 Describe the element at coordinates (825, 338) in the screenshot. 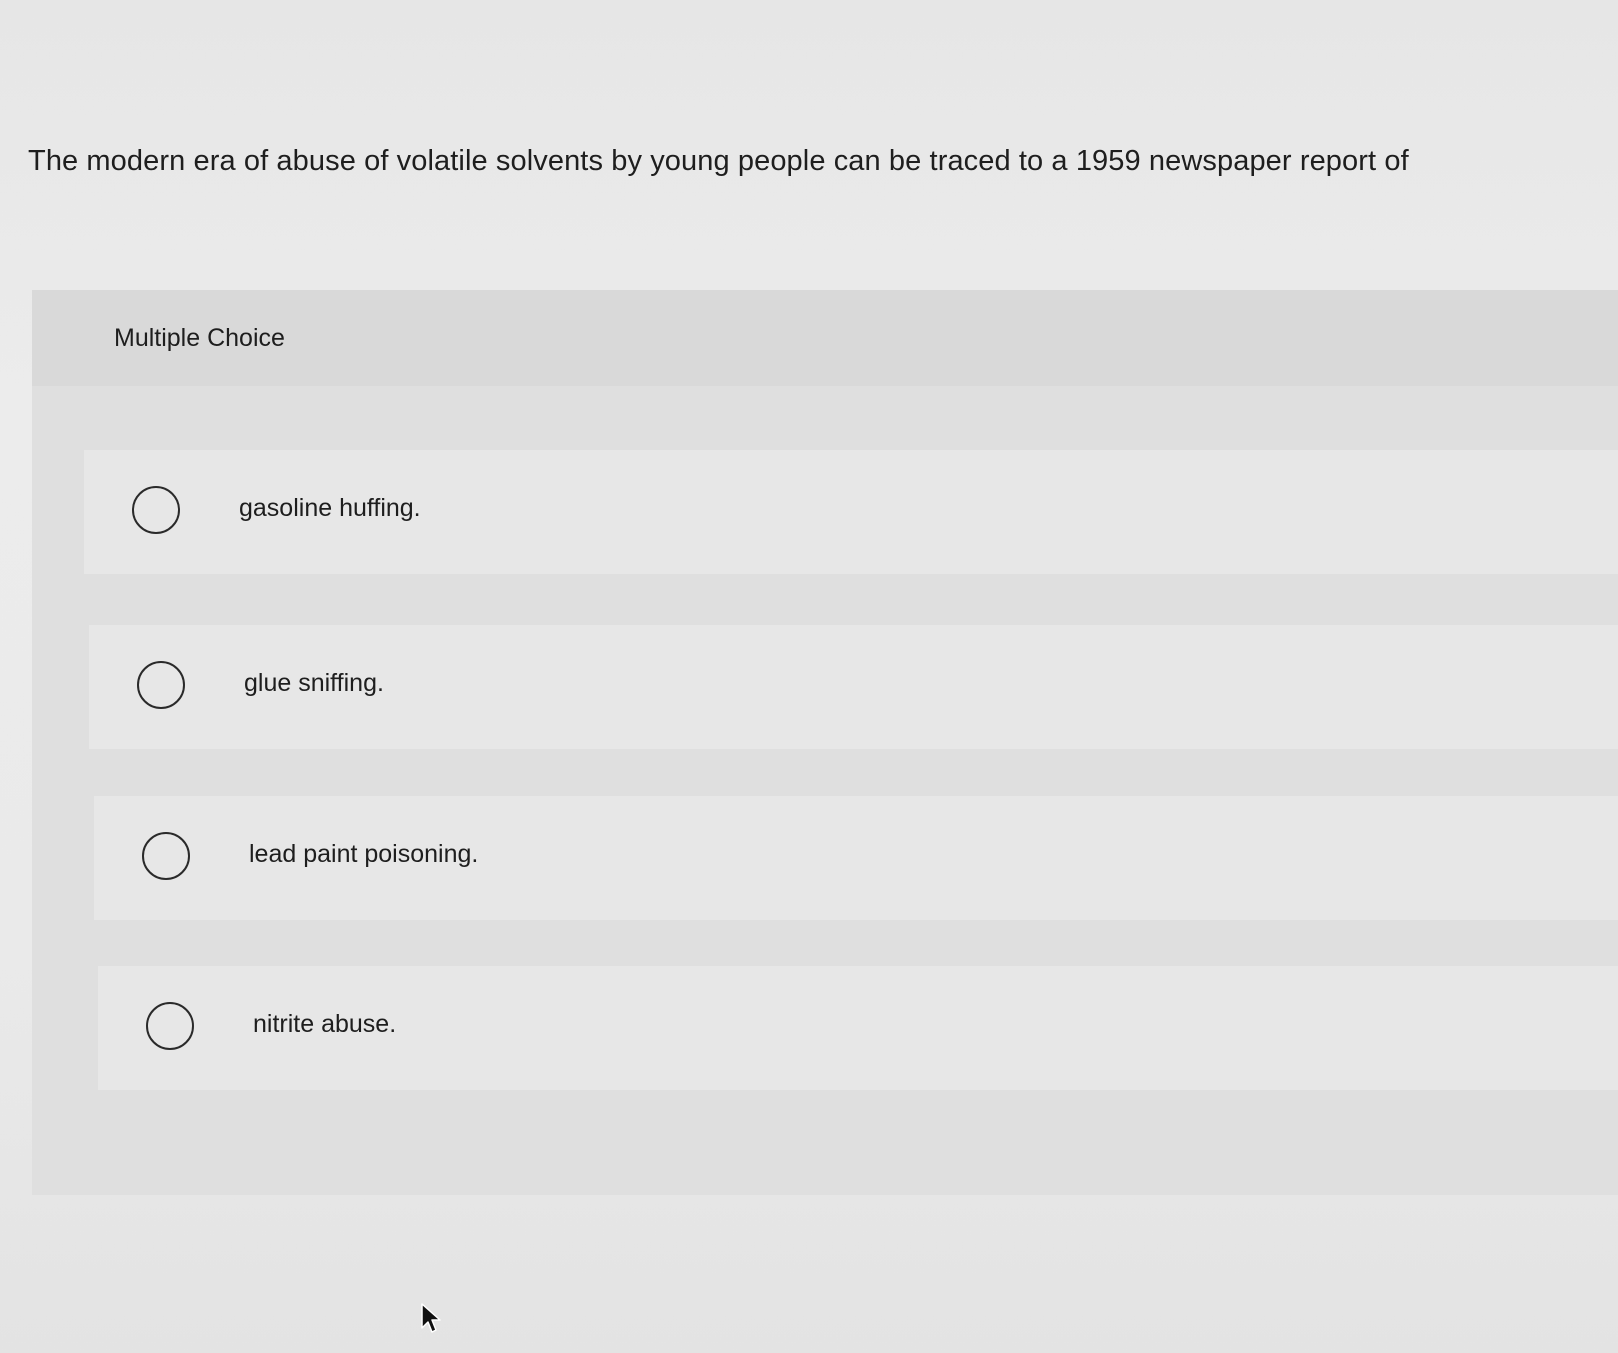

I see `multiple-choice-header: Multiple Choice` at that location.